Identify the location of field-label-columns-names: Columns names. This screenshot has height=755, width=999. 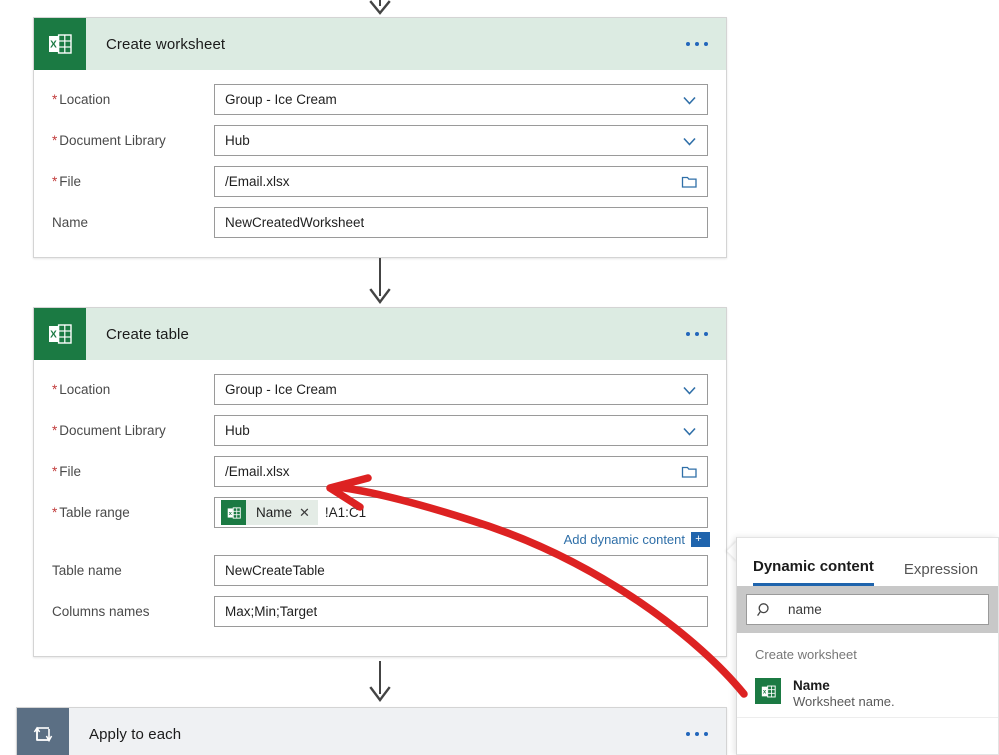
(101, 611).